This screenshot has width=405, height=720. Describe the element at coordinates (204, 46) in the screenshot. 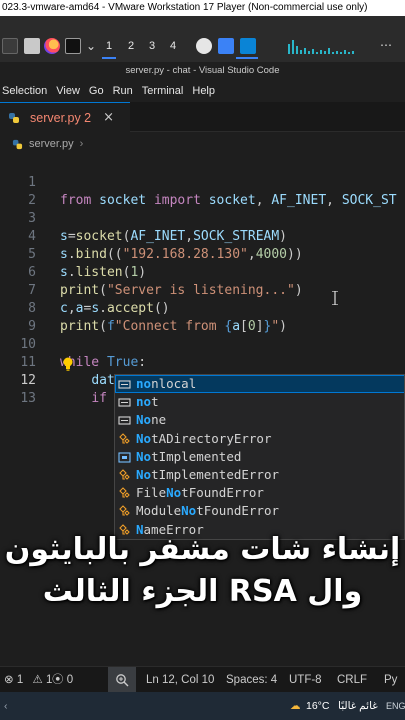

I see `app-icon` at that location.